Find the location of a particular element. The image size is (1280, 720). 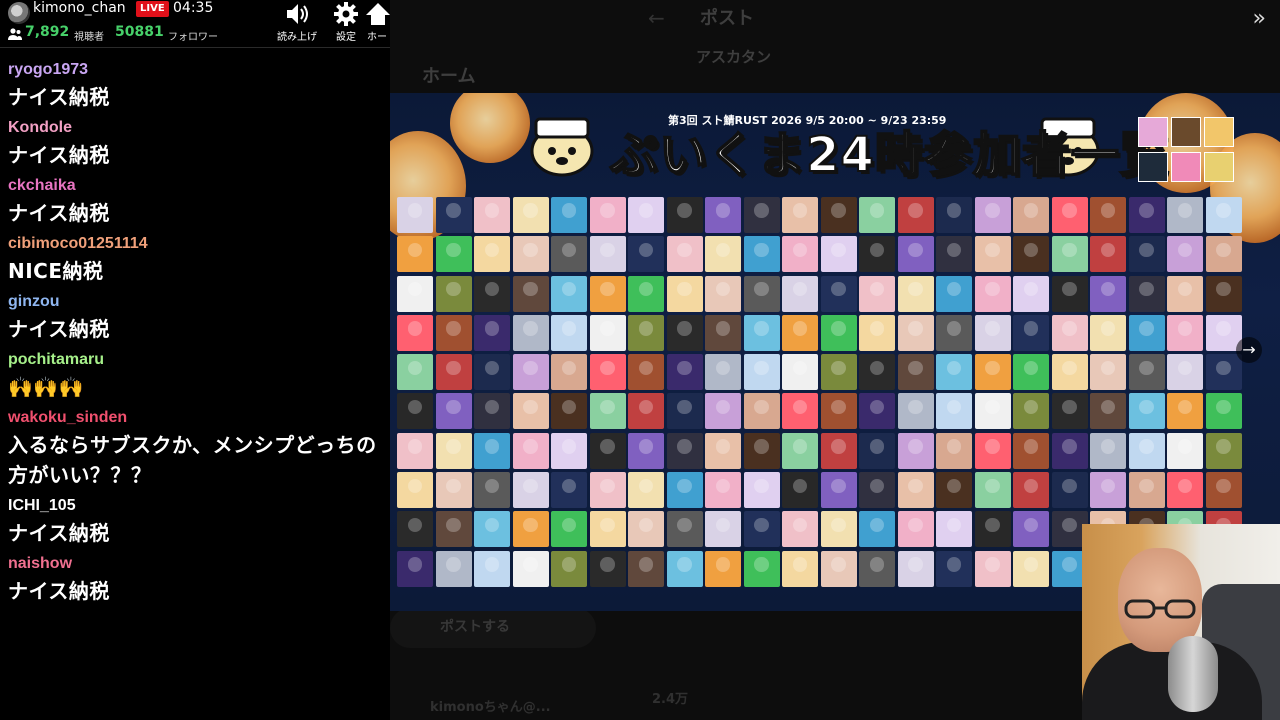

read-aloud-label: 読み上げ is located at coordinates (297, 37).